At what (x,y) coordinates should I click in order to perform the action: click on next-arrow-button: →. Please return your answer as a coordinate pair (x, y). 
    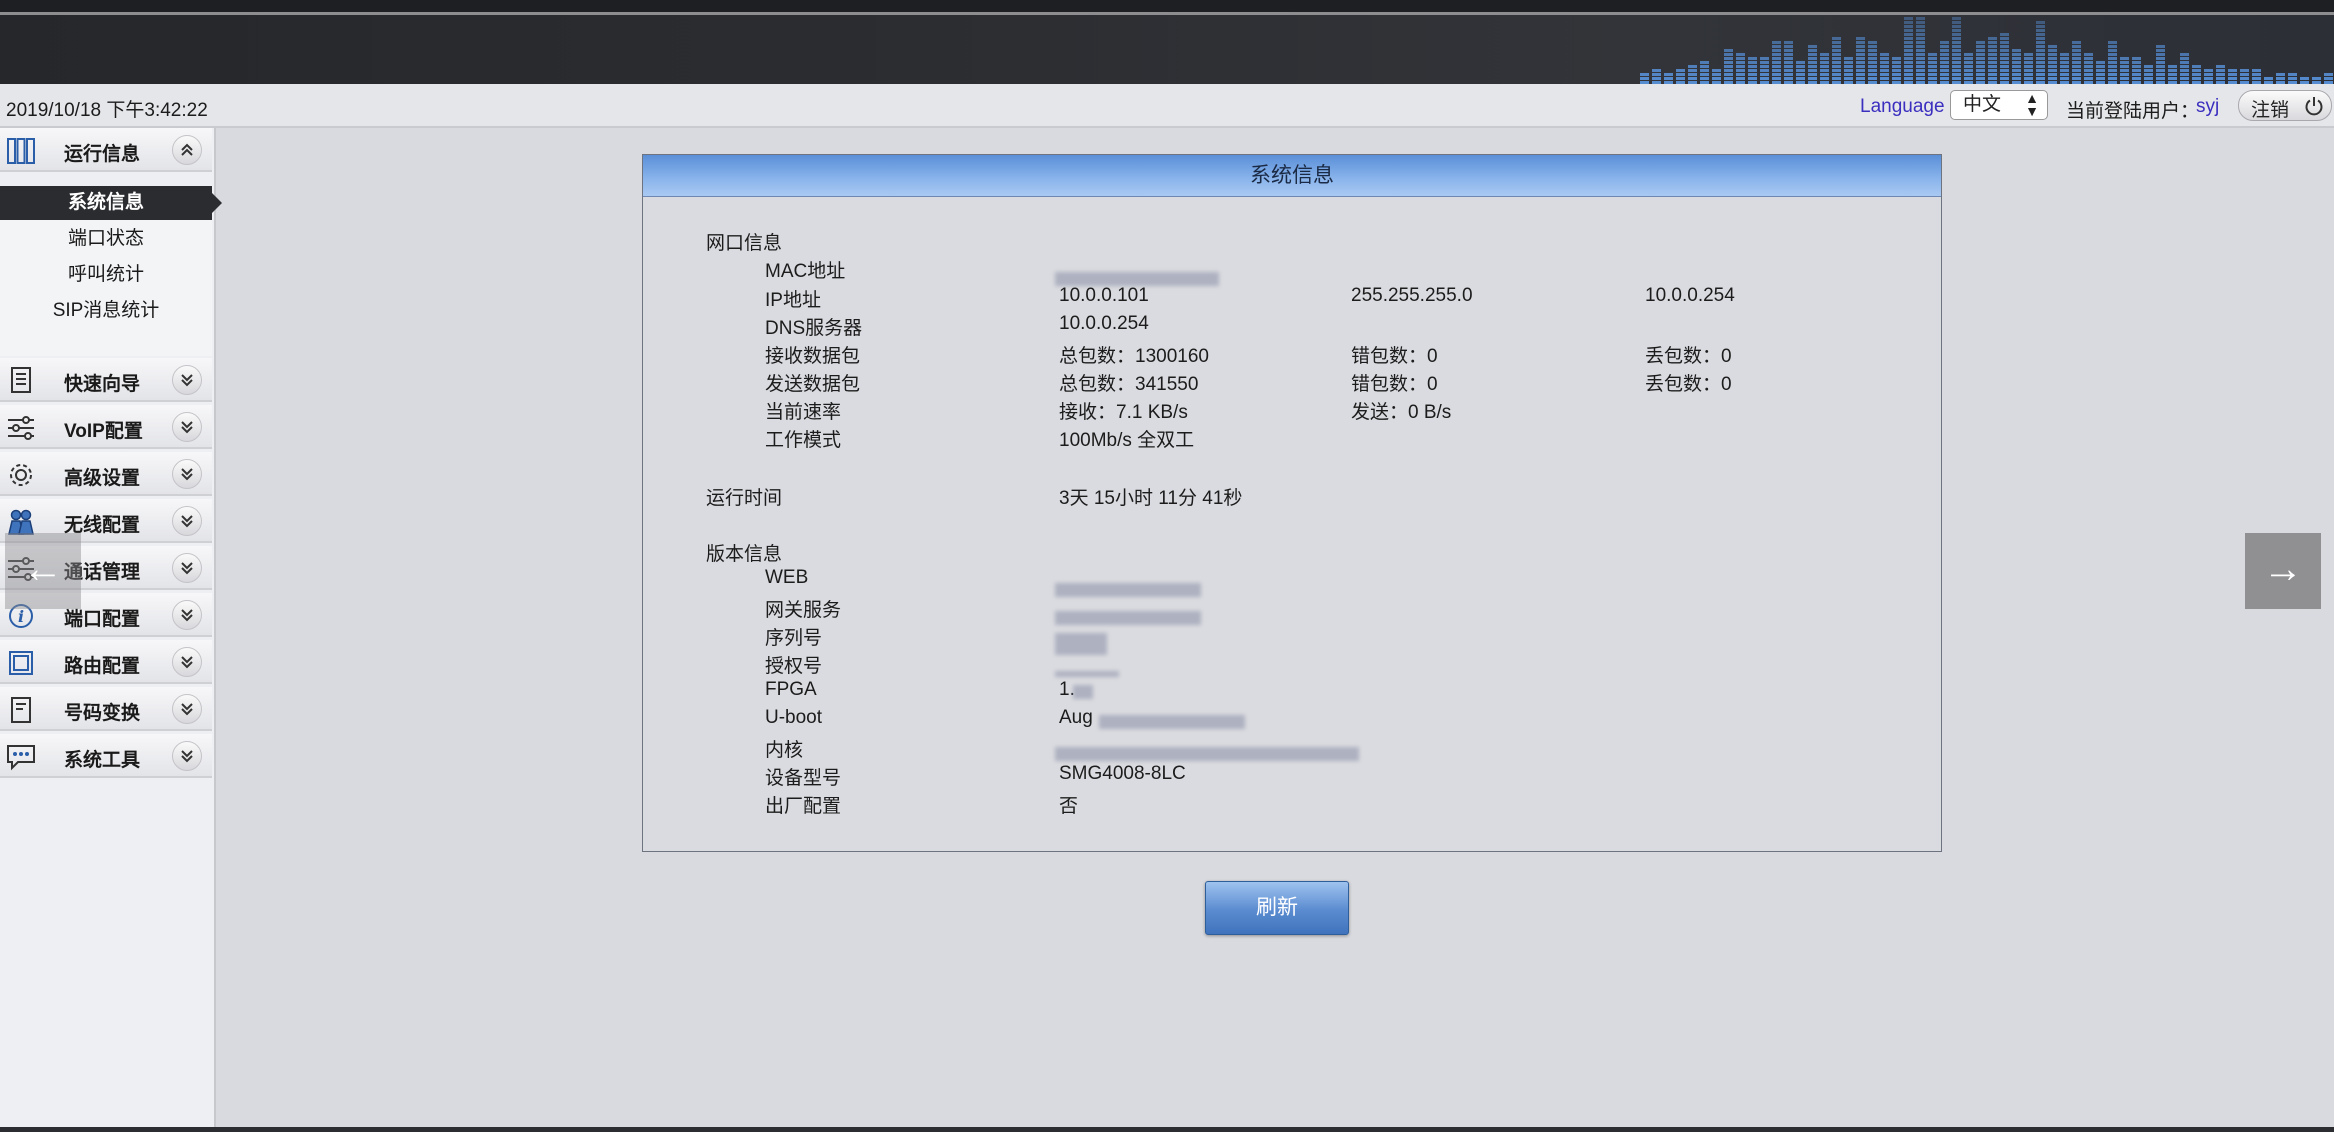
    Looking at the image, I should click on (2283, 571).